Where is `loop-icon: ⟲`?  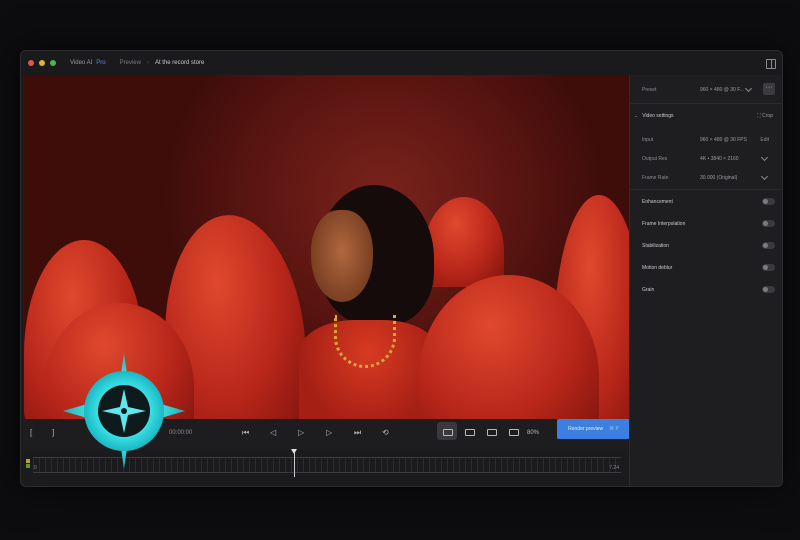 loop-icon: ⟲ is located at coordinates (385, 433).